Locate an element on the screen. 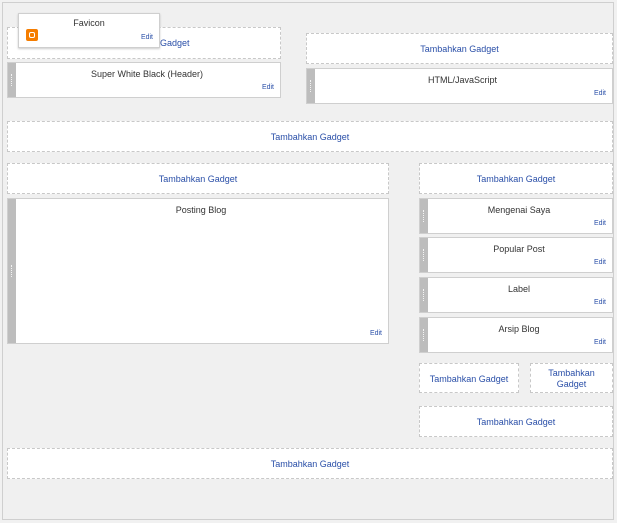 The width and height of the screenshot is (617, 523). add-gadget-label-line1: Tambahkan is located at coordinates (571, 373).